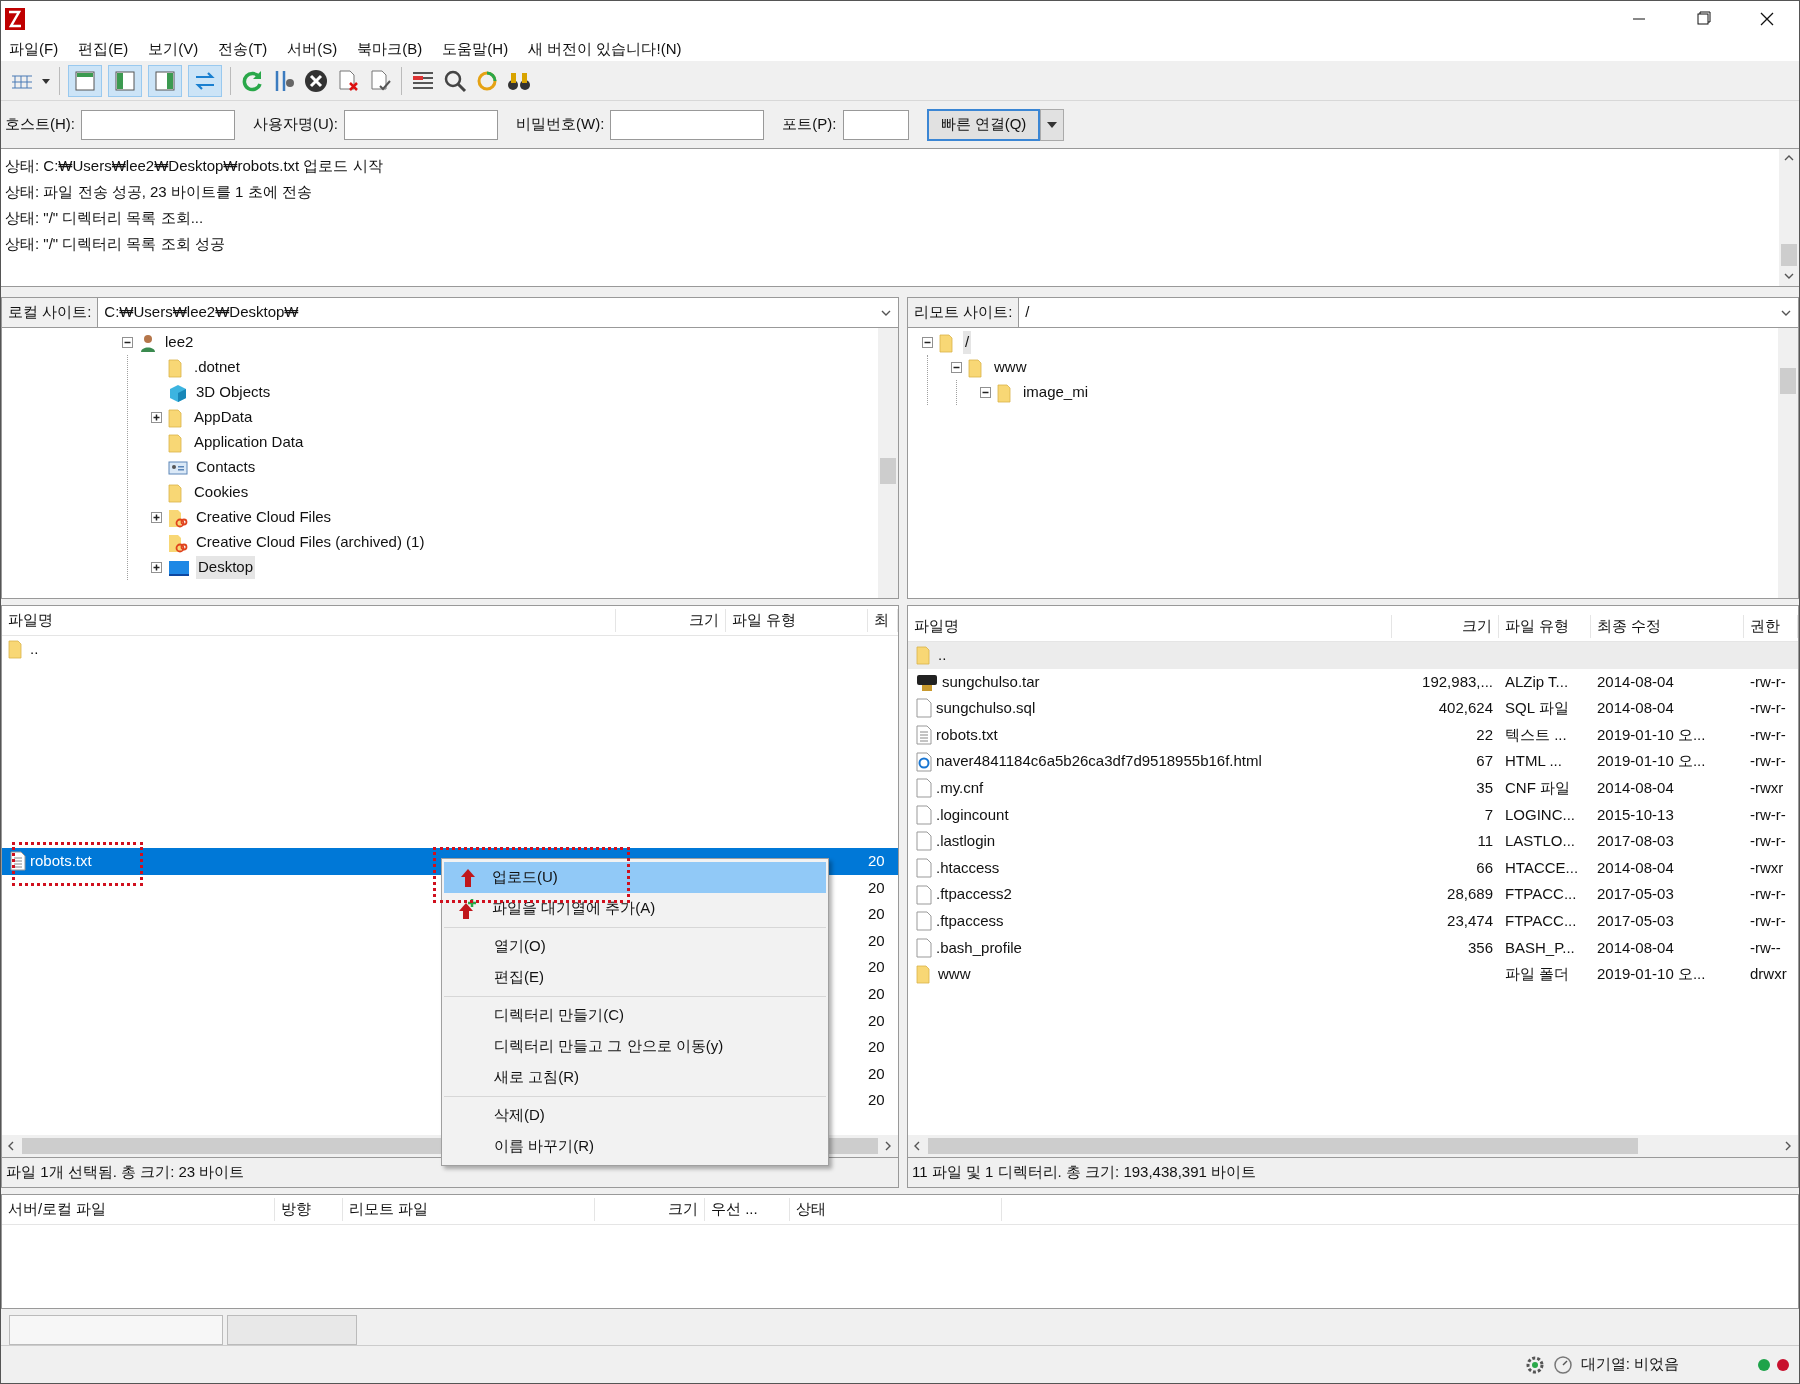  Describe the element at coordinates (968, 867) in the screenshot. I see `file-name: .htaccess` at that location.